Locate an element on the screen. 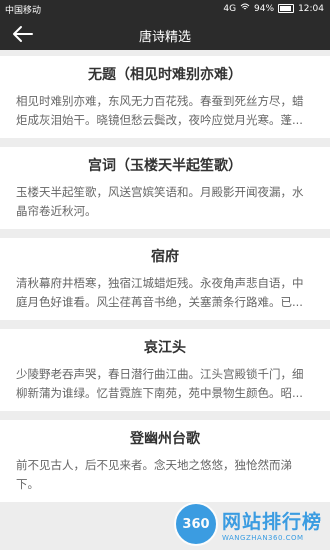 The width and height of the screenshot is (330, 550). status-icons: 4G 94% 12:04 is located at coordinates (273, 8).